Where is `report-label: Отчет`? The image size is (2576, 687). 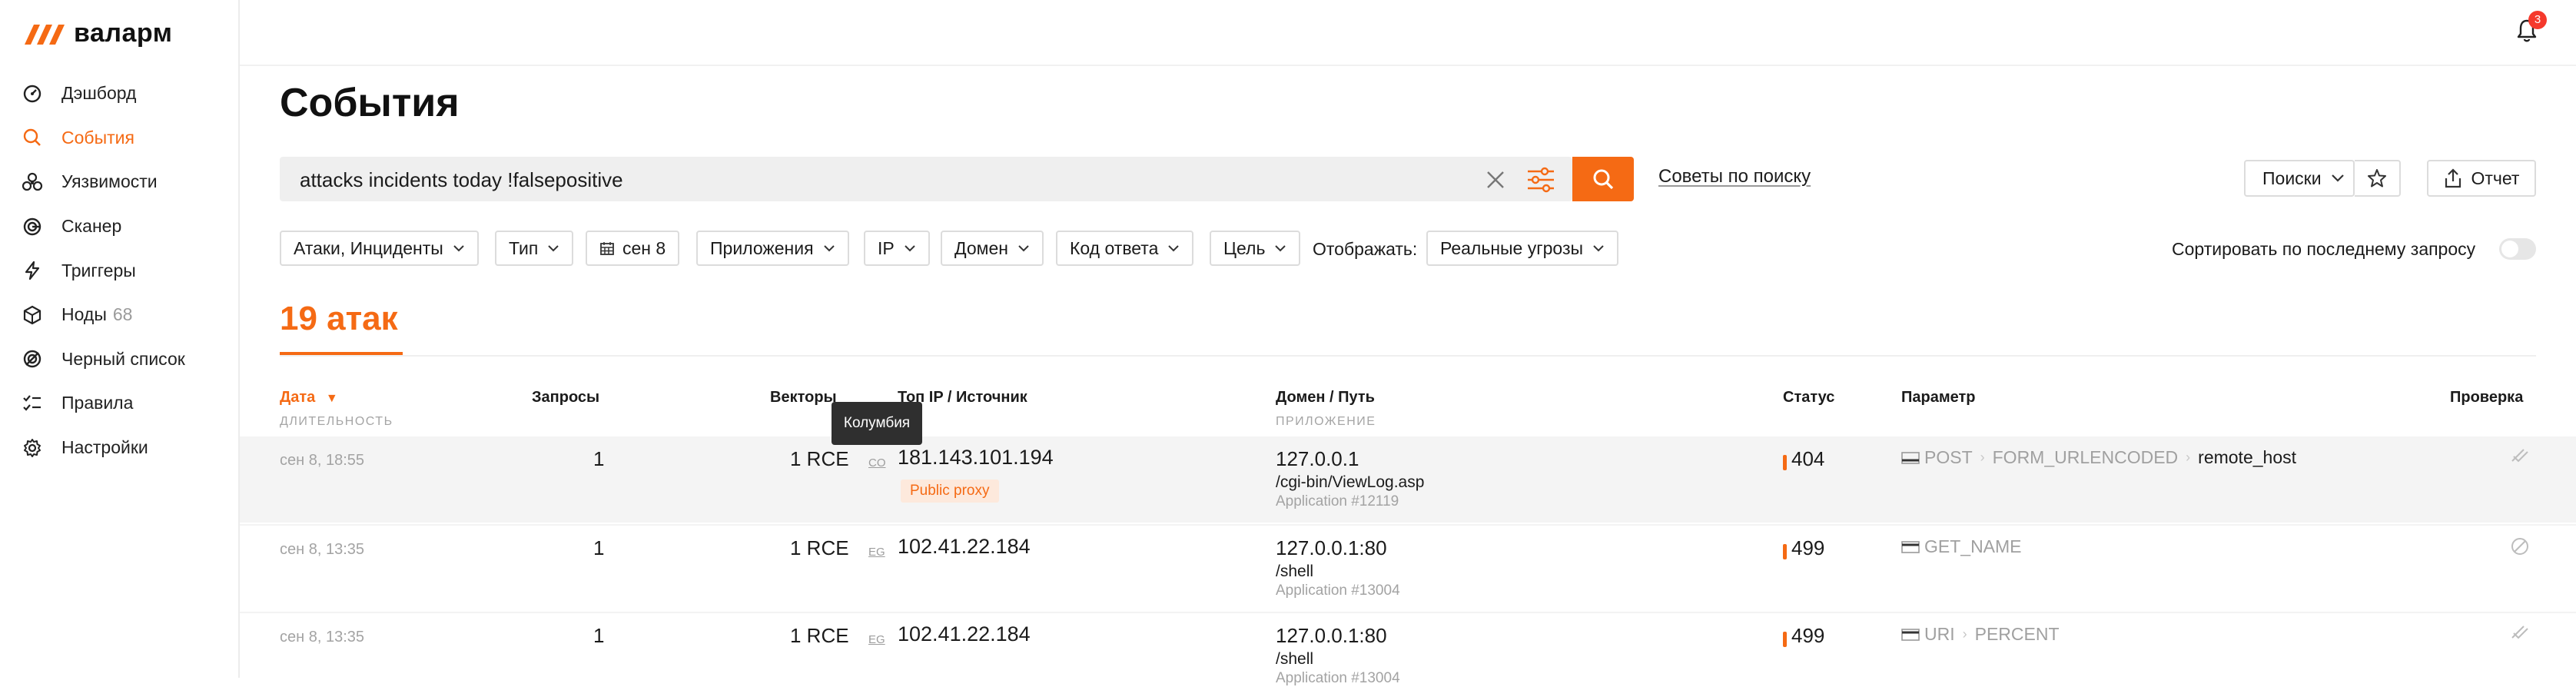
report-label: Отчет is located at coordinates (2495, 178).